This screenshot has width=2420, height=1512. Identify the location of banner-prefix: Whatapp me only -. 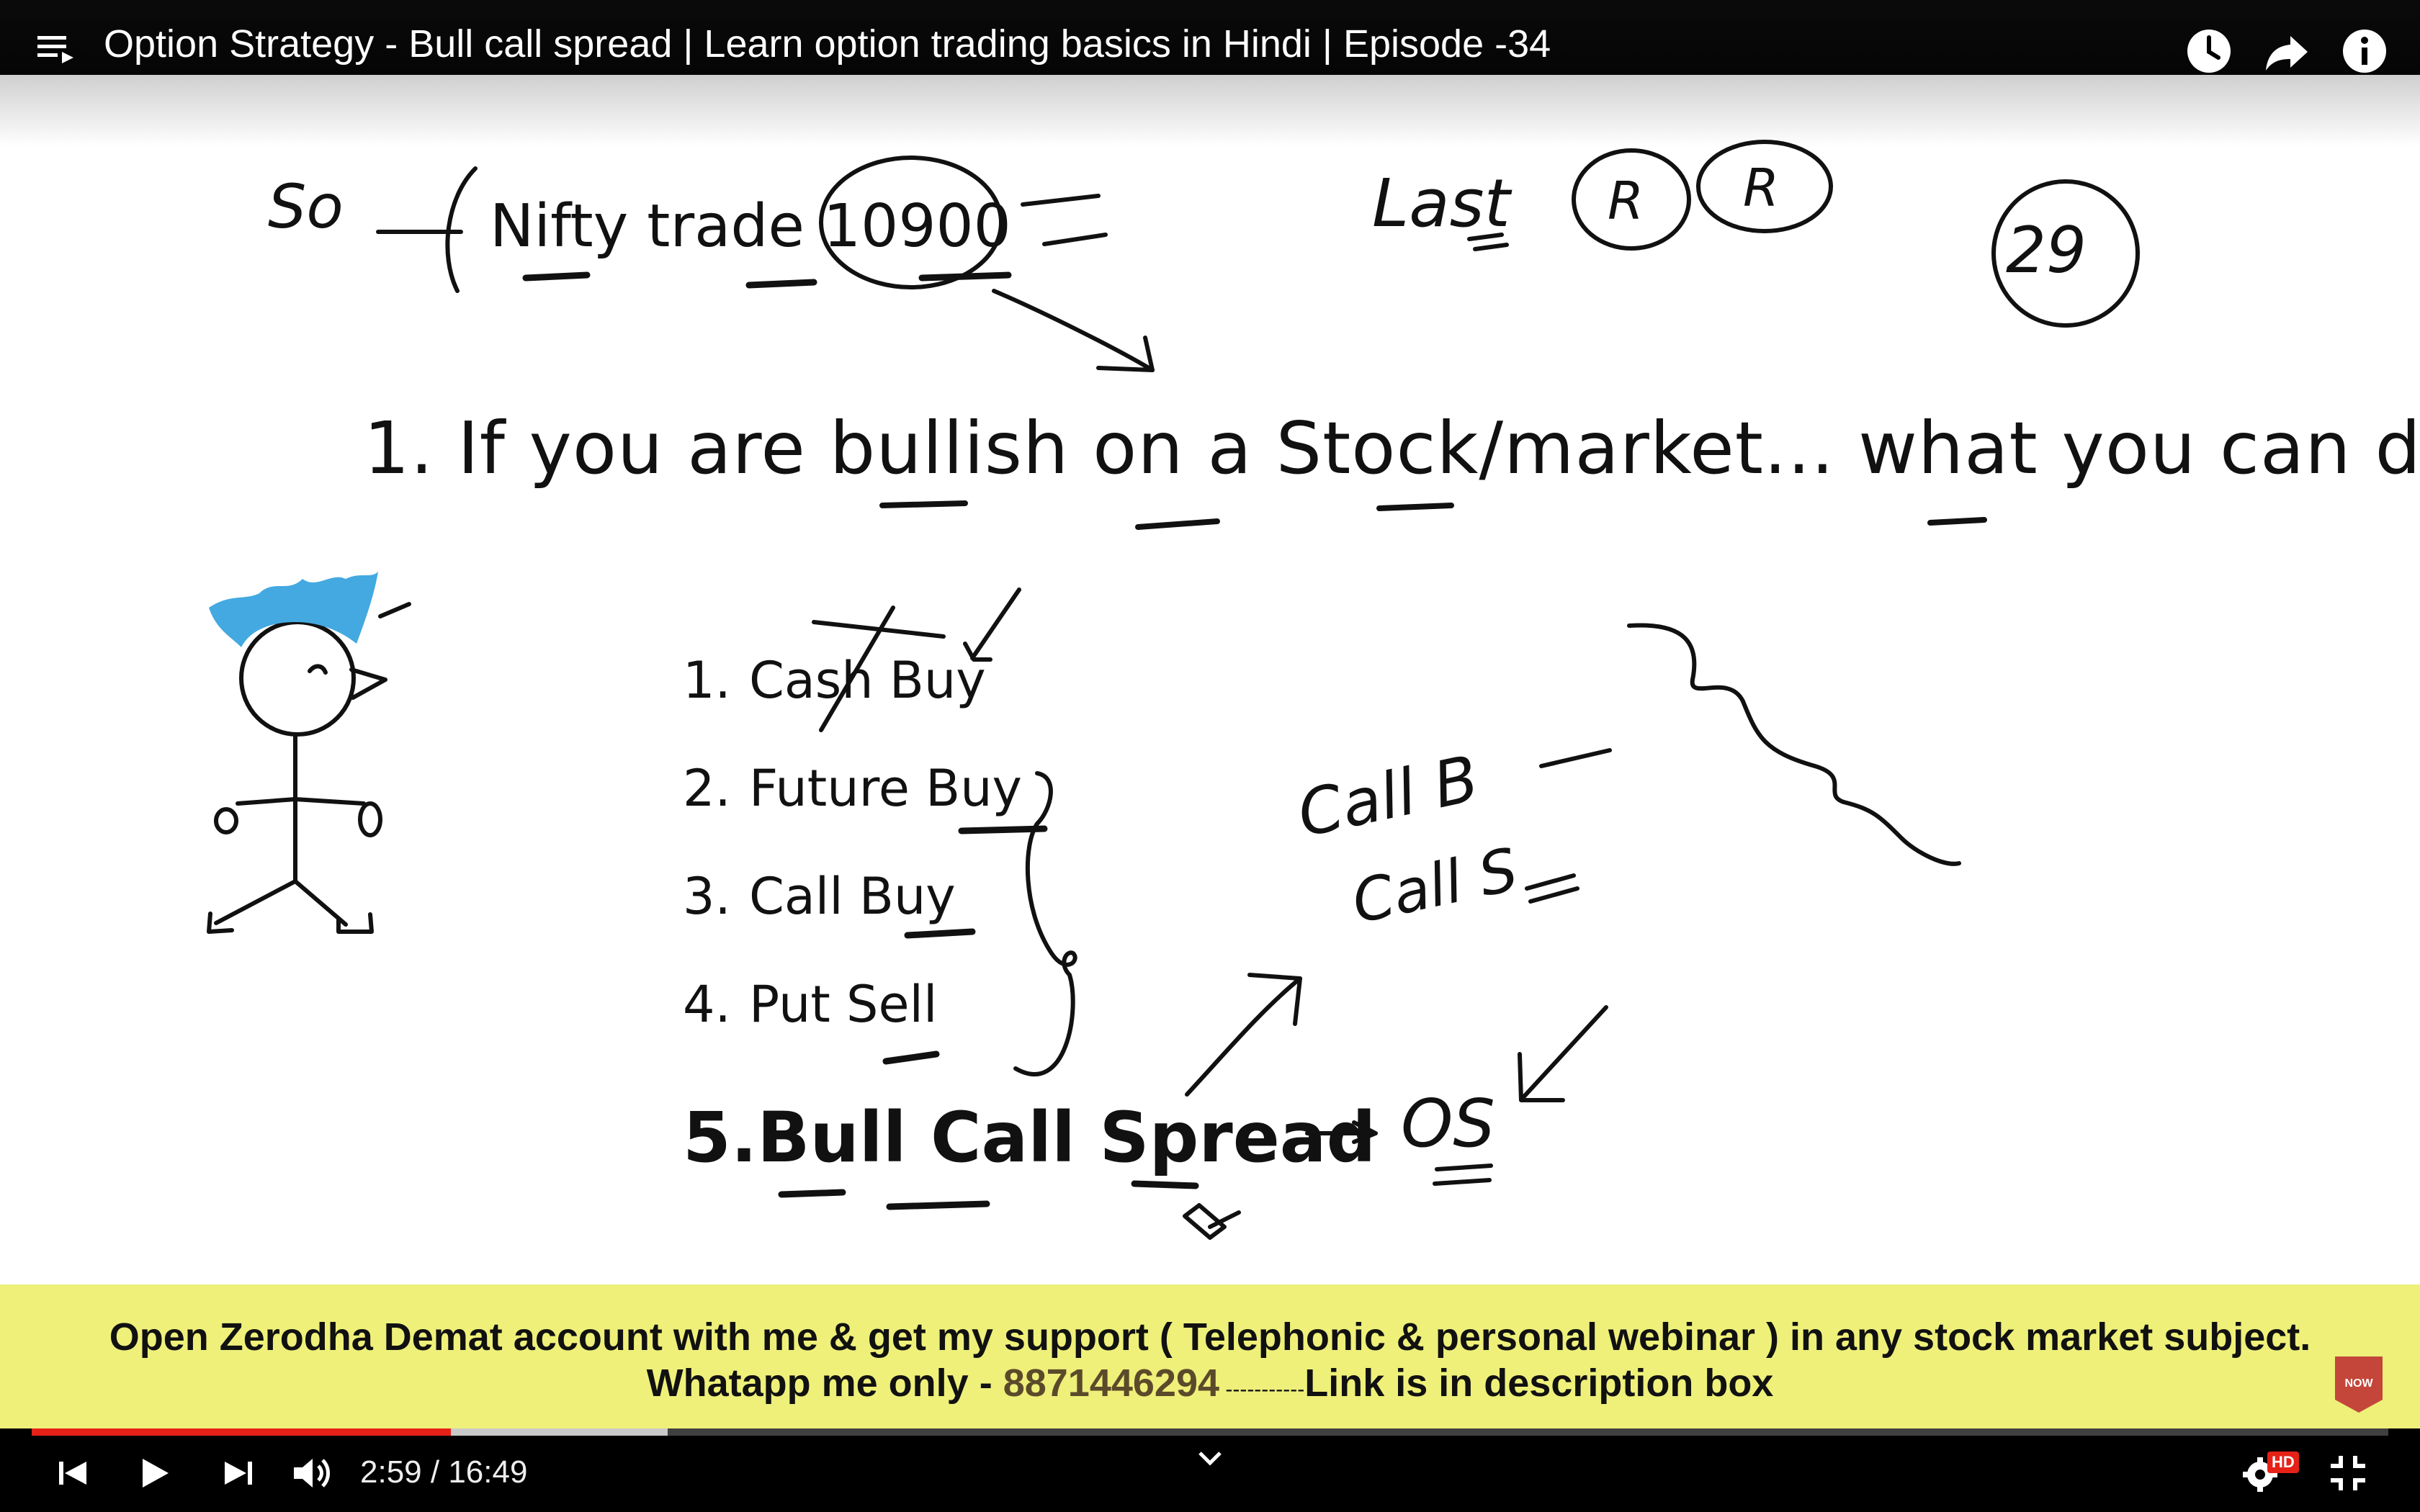
(824, 1383).